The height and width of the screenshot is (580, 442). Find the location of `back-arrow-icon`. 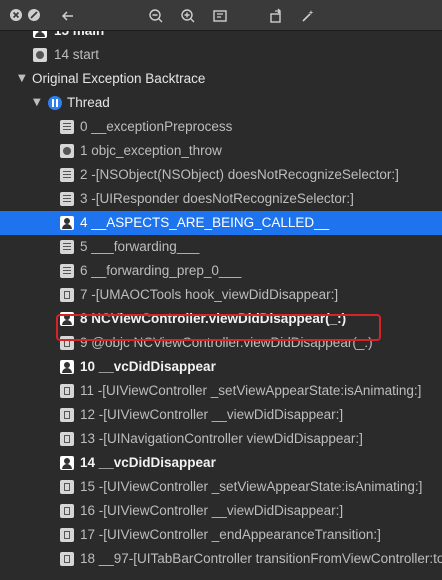

back-arrow-icon is located at coordinates (68, 16).